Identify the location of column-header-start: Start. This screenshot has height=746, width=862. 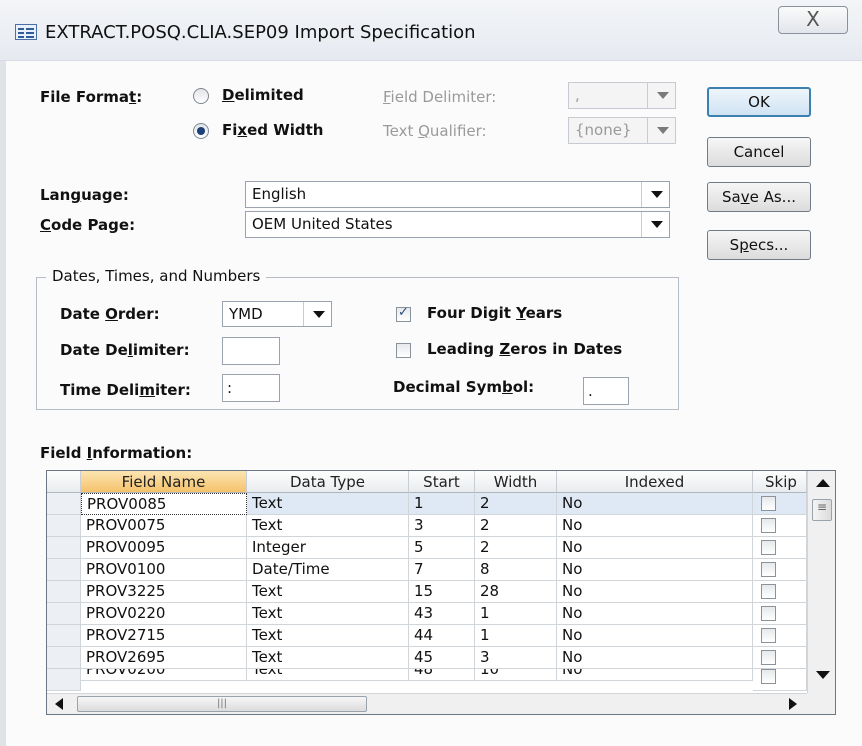
(442, 482).